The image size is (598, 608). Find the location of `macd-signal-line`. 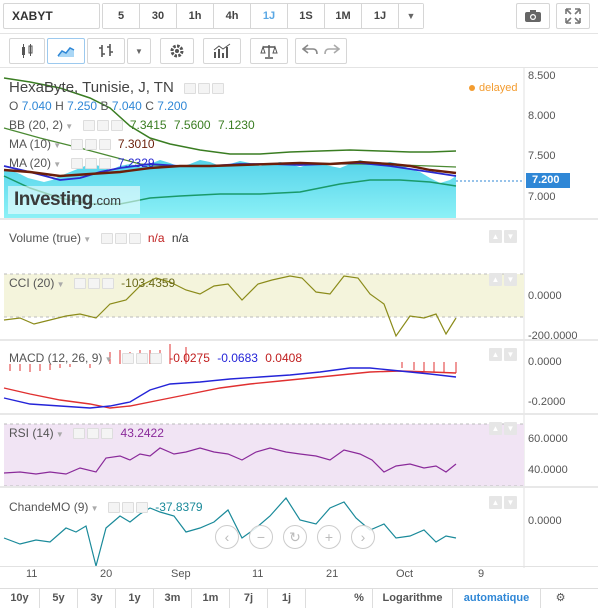

macd-signal-line is located at coordinates (230, 389).